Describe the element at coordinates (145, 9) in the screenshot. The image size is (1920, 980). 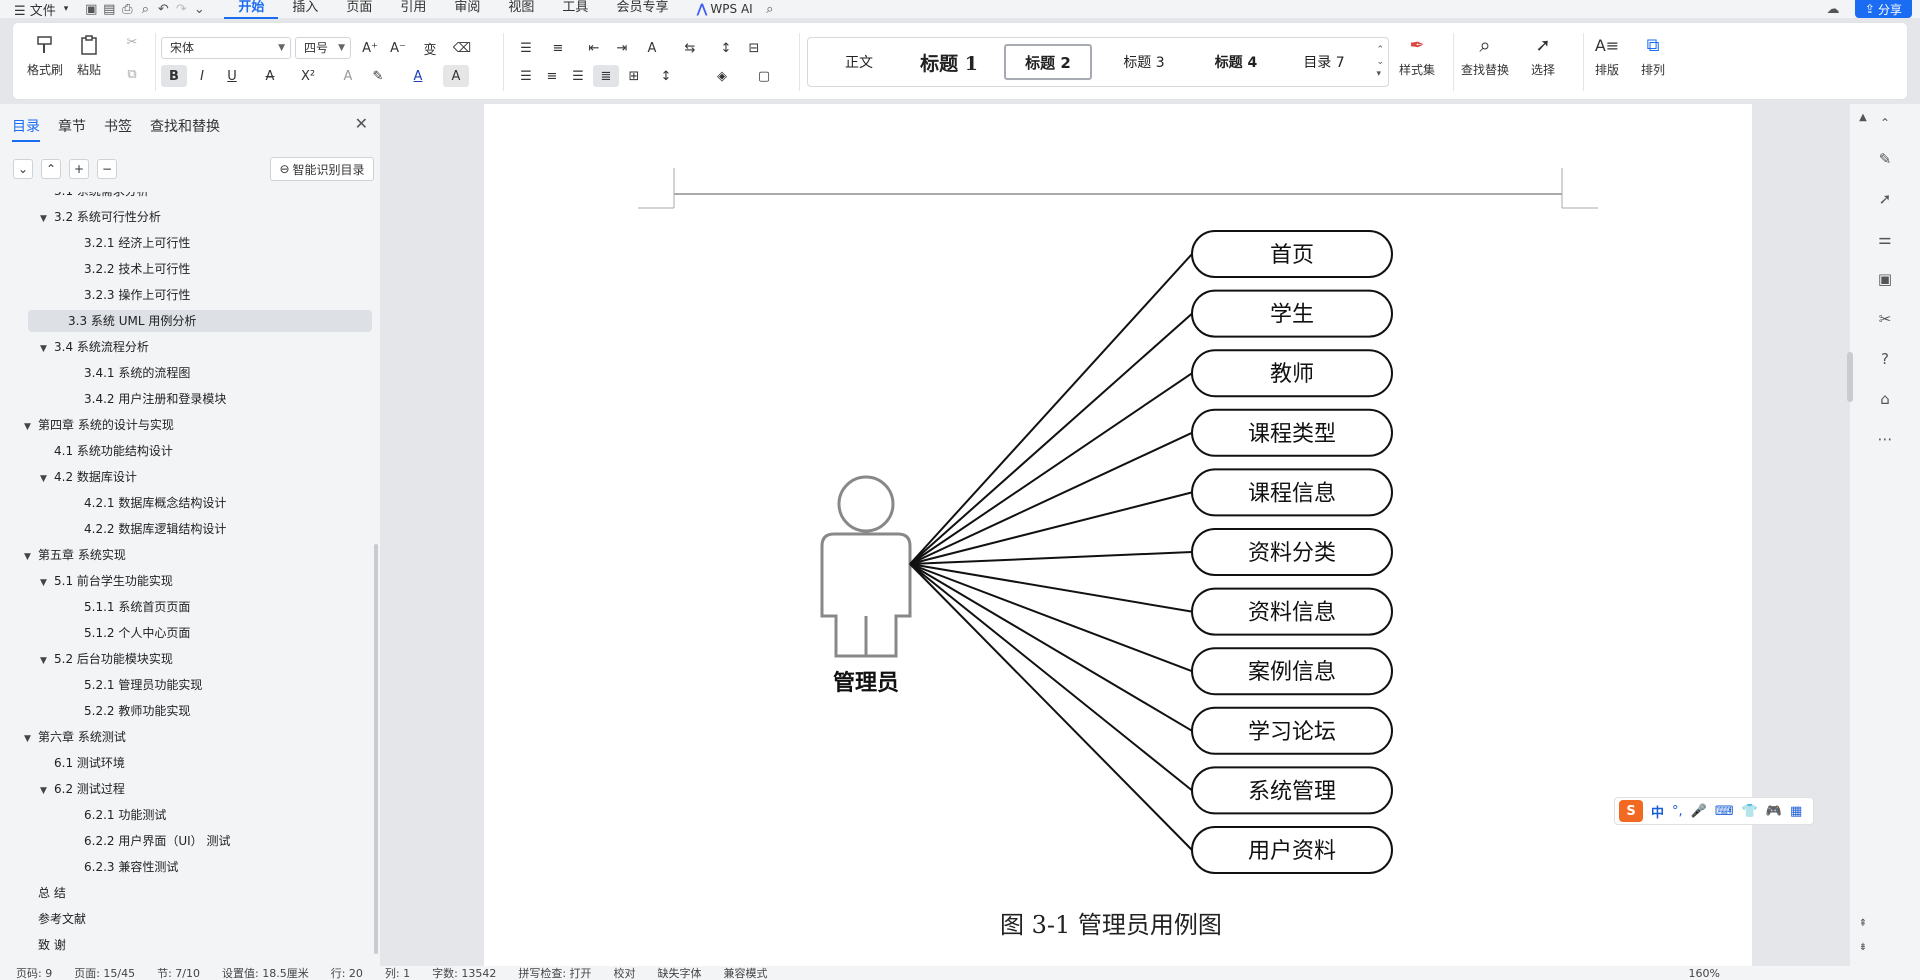
I see `print-preview-icon: ⌕` at that location.